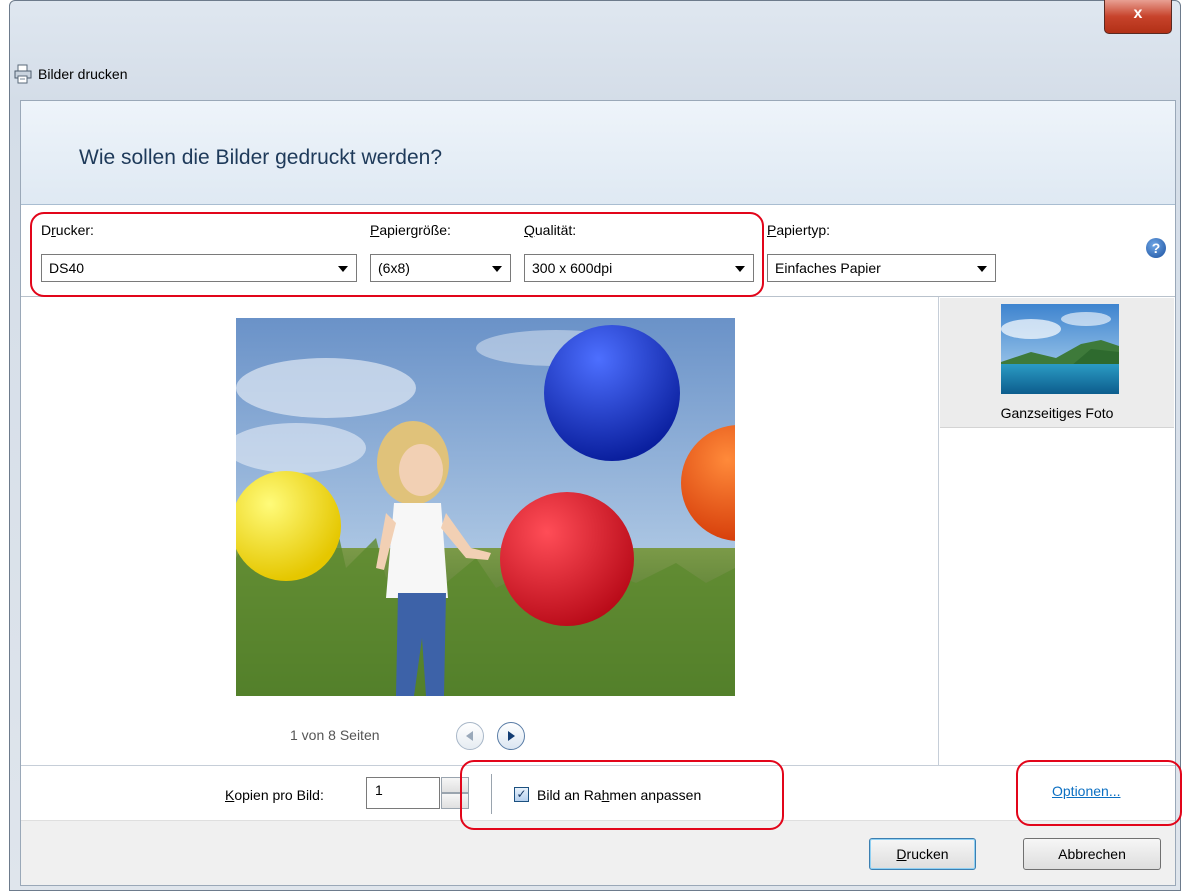  Describe the element at coordinates (982, 269) in the screenshot. I see `chevron-down-icon` at that location.